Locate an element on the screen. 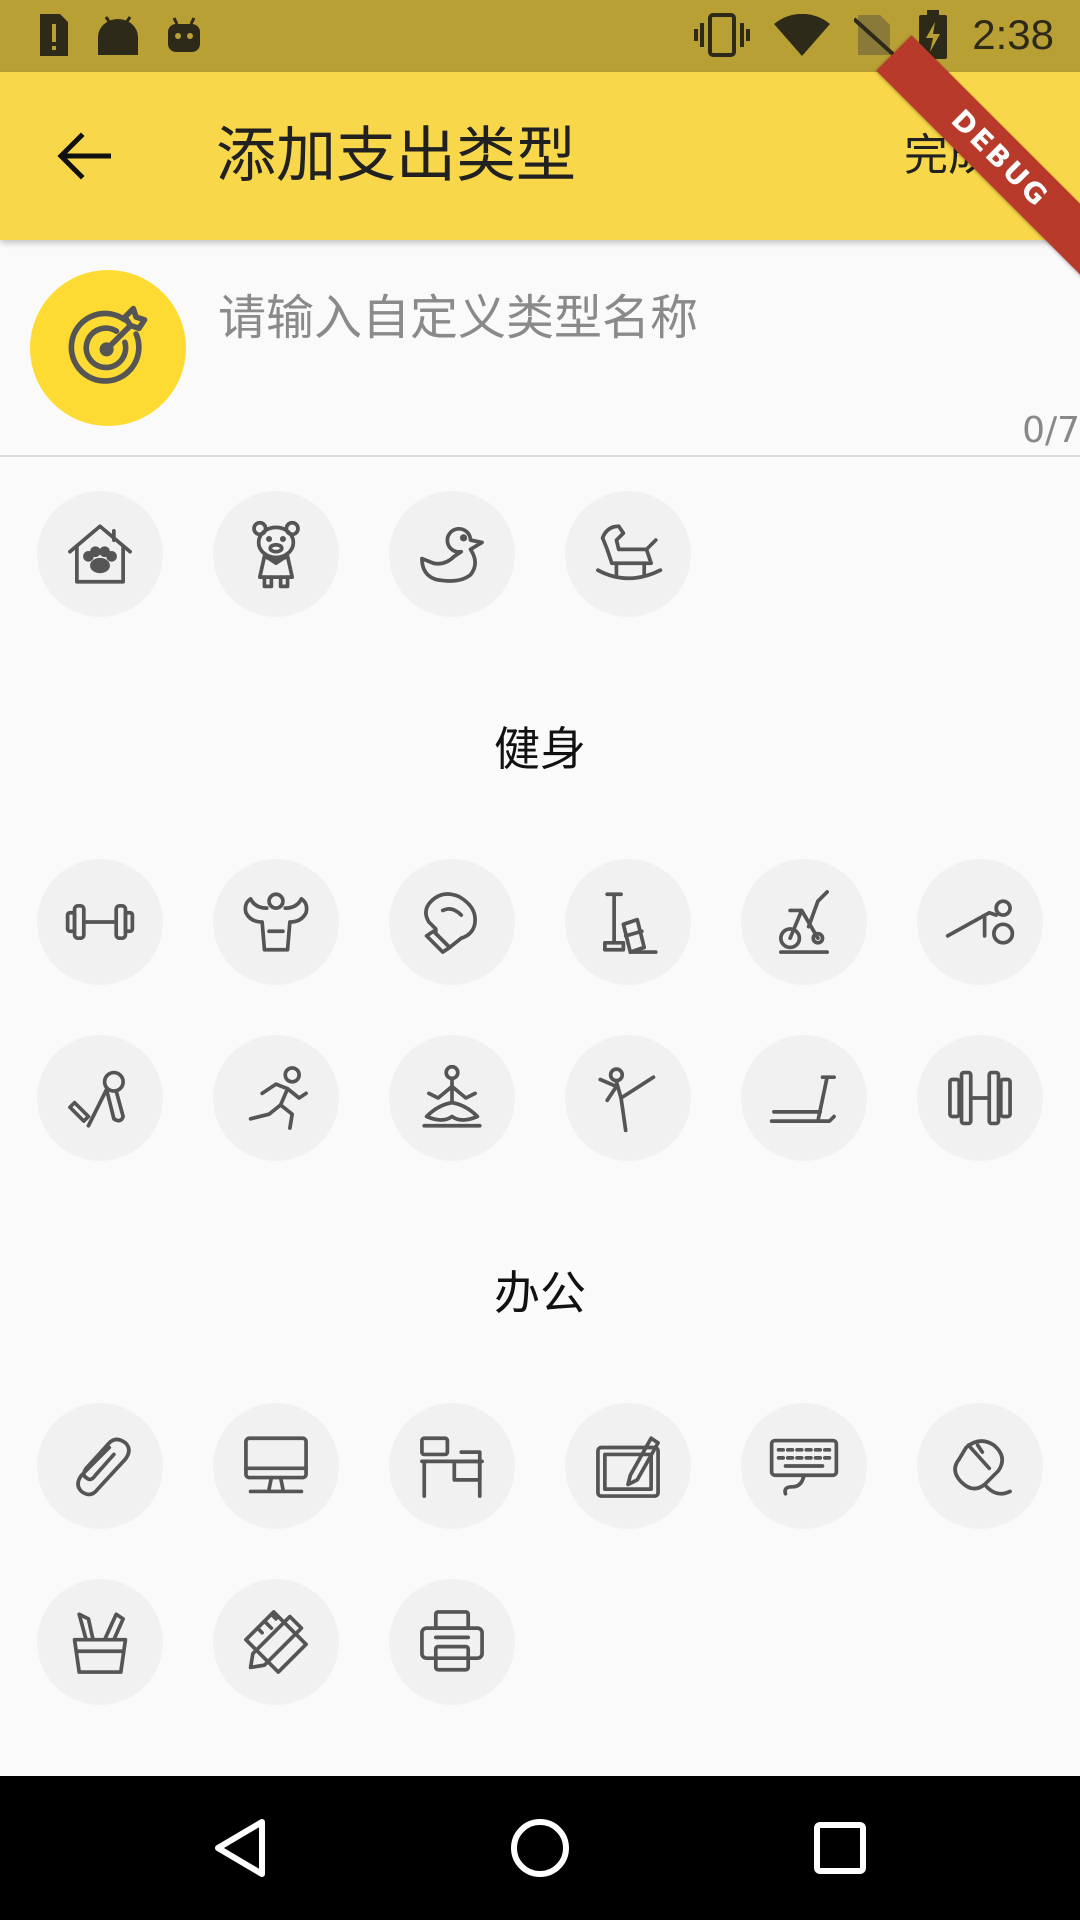 This screenshot has height=1920, width=1080. system-navigation-bar is located at coordinates (540, 1848).